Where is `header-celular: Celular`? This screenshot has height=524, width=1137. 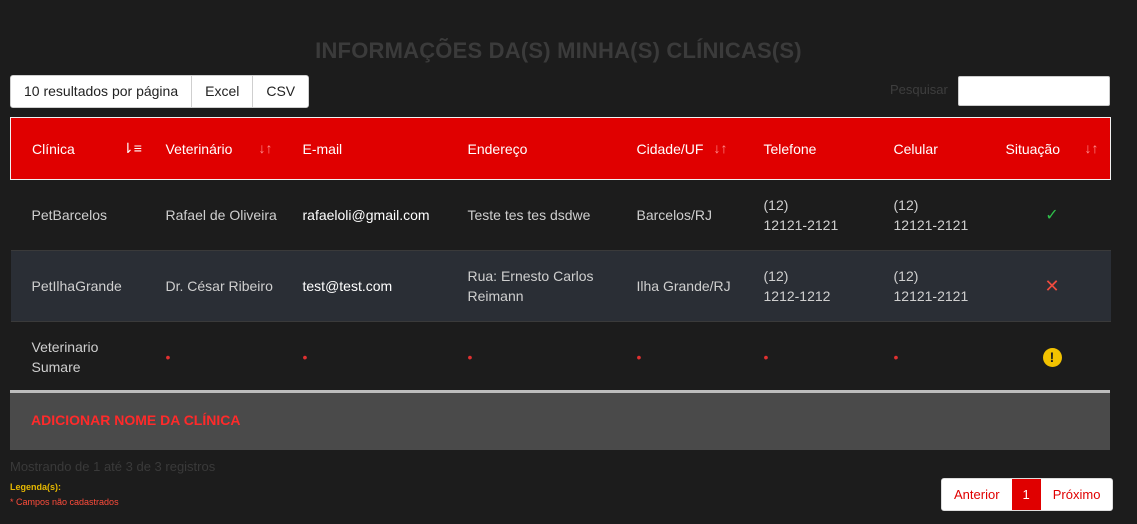
header-celular: Celular is located at coordinates (933, 148).